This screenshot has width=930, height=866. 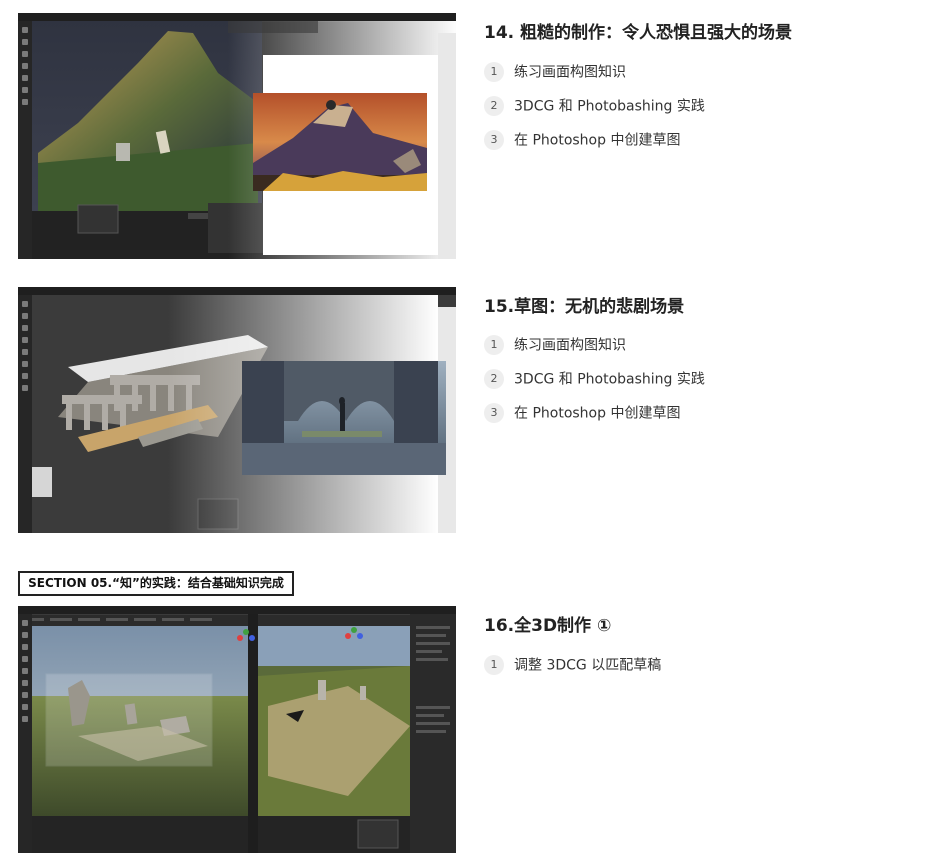 I want to click on list-item: 1 调整 3DCG 以匹配草稿, so click(x=572, y=666).